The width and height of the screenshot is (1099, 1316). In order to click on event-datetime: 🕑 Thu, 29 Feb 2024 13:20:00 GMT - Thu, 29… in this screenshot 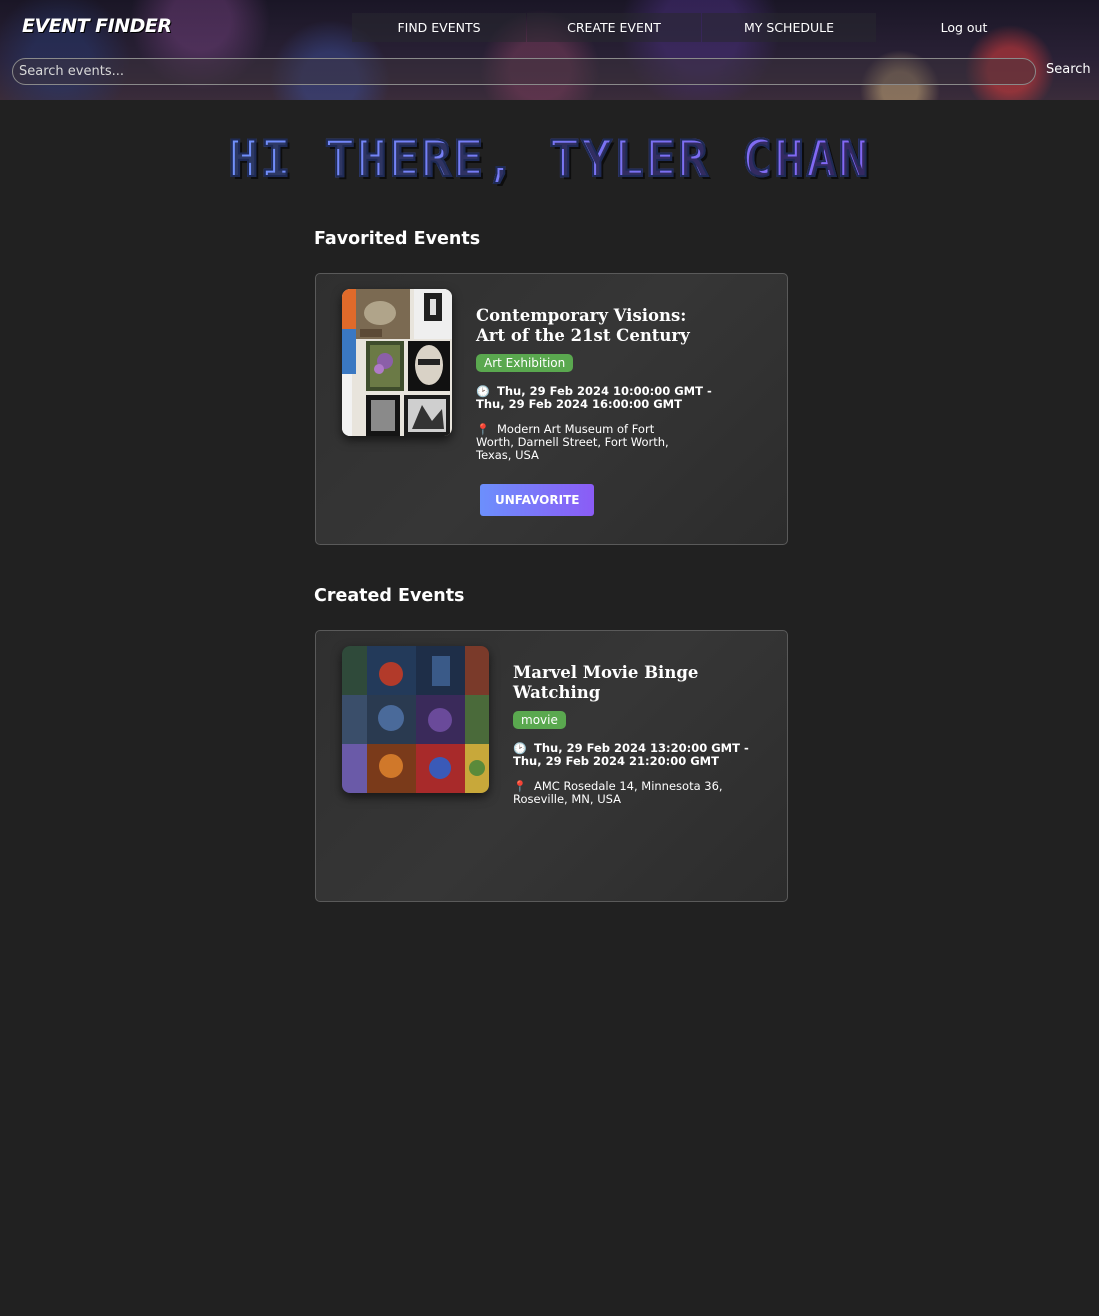, I will do `click(633, 755)`.